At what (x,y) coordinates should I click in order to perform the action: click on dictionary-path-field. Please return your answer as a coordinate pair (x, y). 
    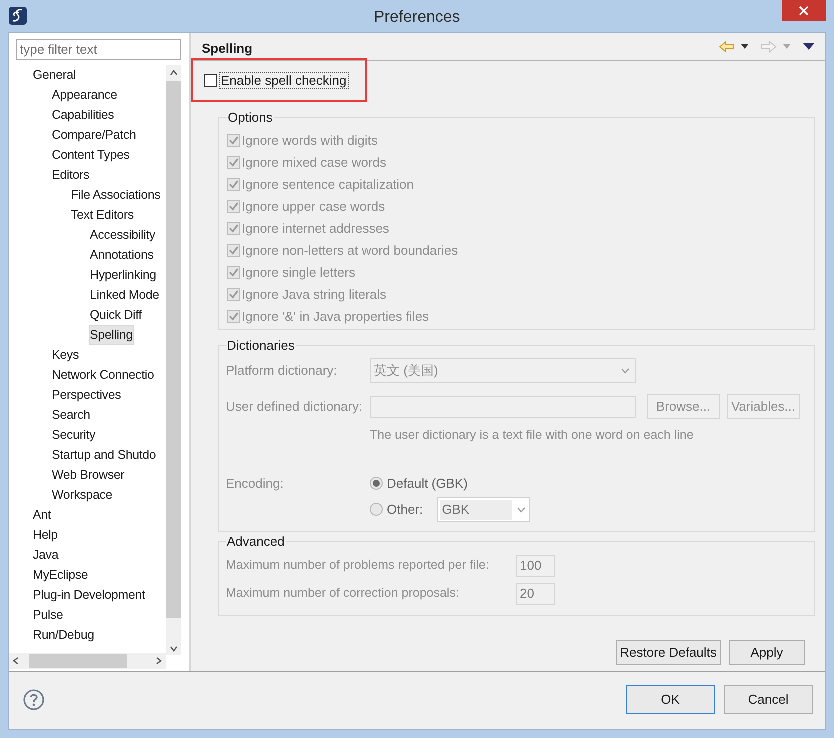
    Looking at the image, I should click on (503, 407).